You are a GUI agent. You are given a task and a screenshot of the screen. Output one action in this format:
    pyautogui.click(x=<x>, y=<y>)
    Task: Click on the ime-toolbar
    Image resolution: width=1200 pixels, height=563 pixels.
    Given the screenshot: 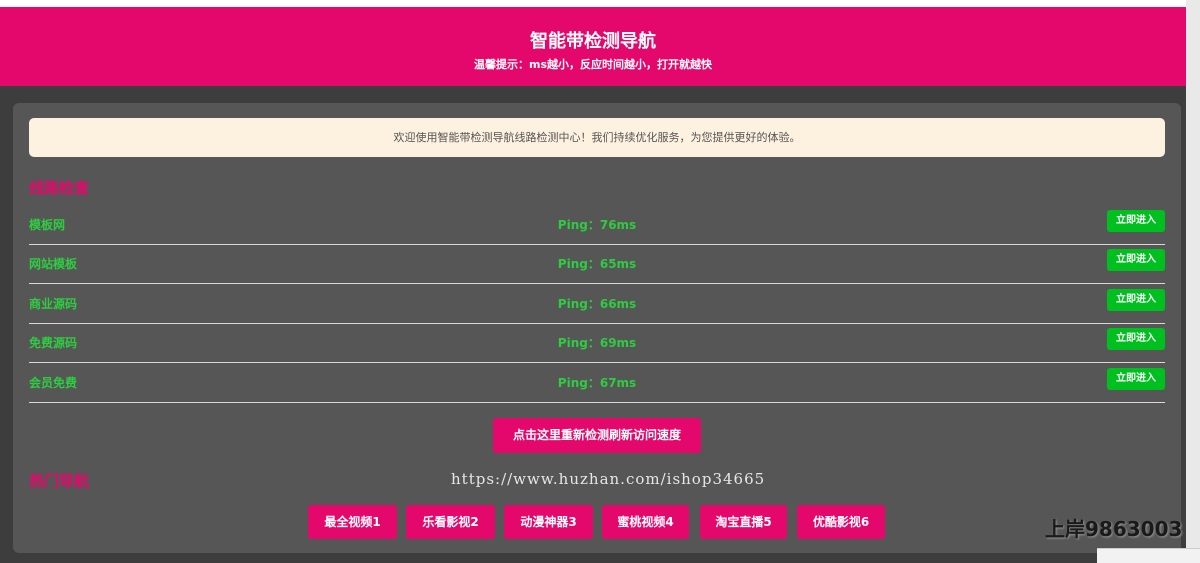 What is the action you would take?
    pyautogui.click(x=1148, y=555)
    